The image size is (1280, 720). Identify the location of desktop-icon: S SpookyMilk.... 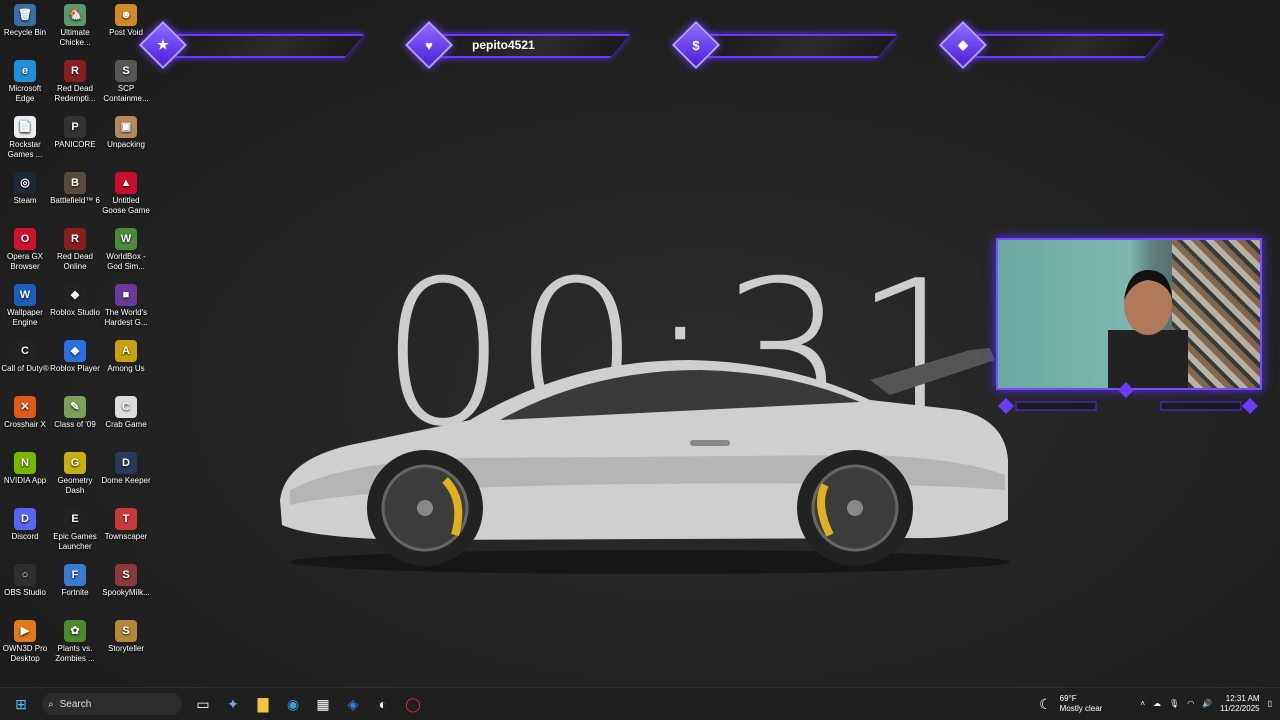
(126, 581).